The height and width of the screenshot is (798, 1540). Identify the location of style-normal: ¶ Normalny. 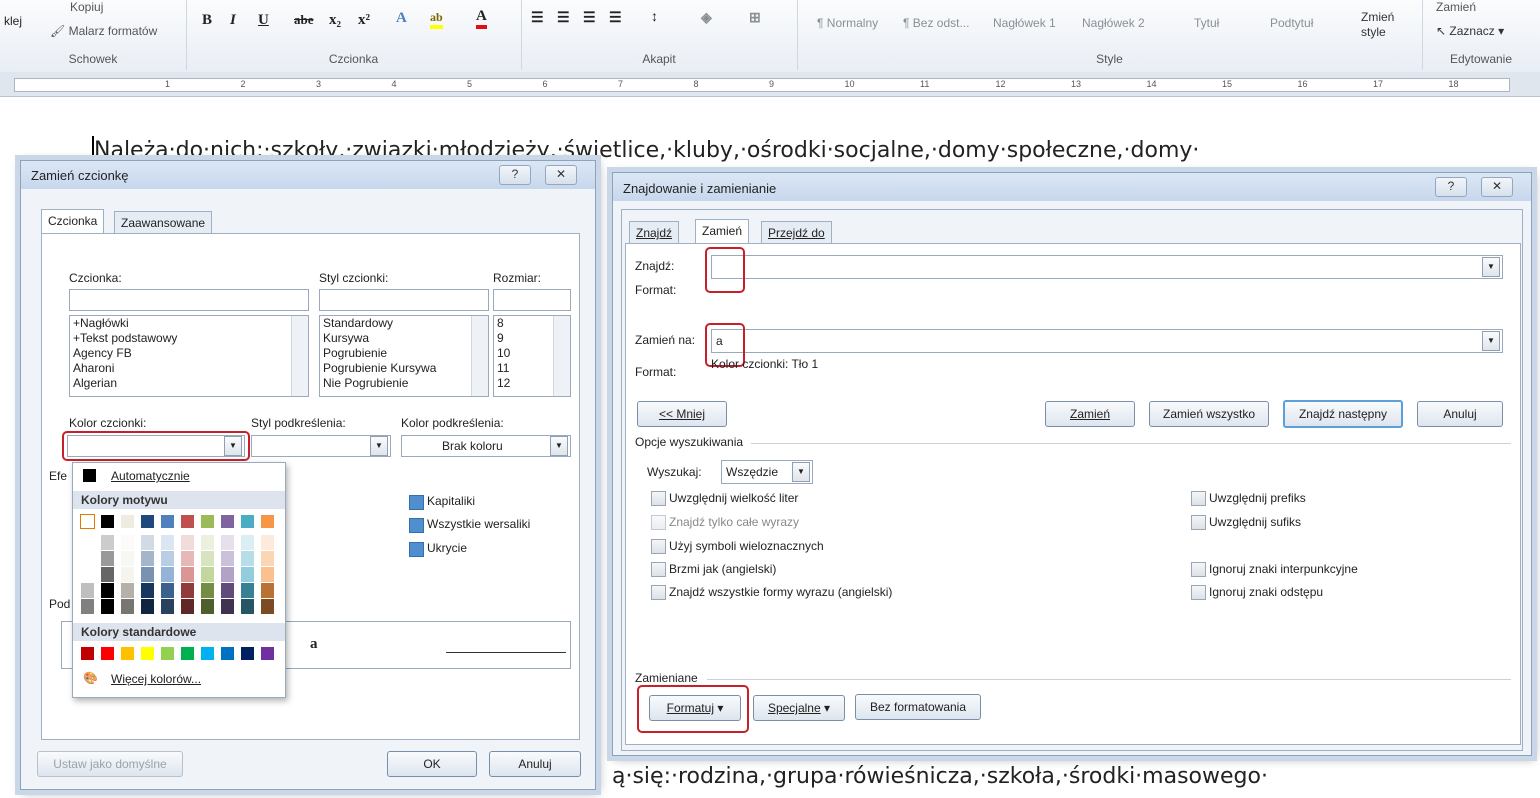
(847, 23).